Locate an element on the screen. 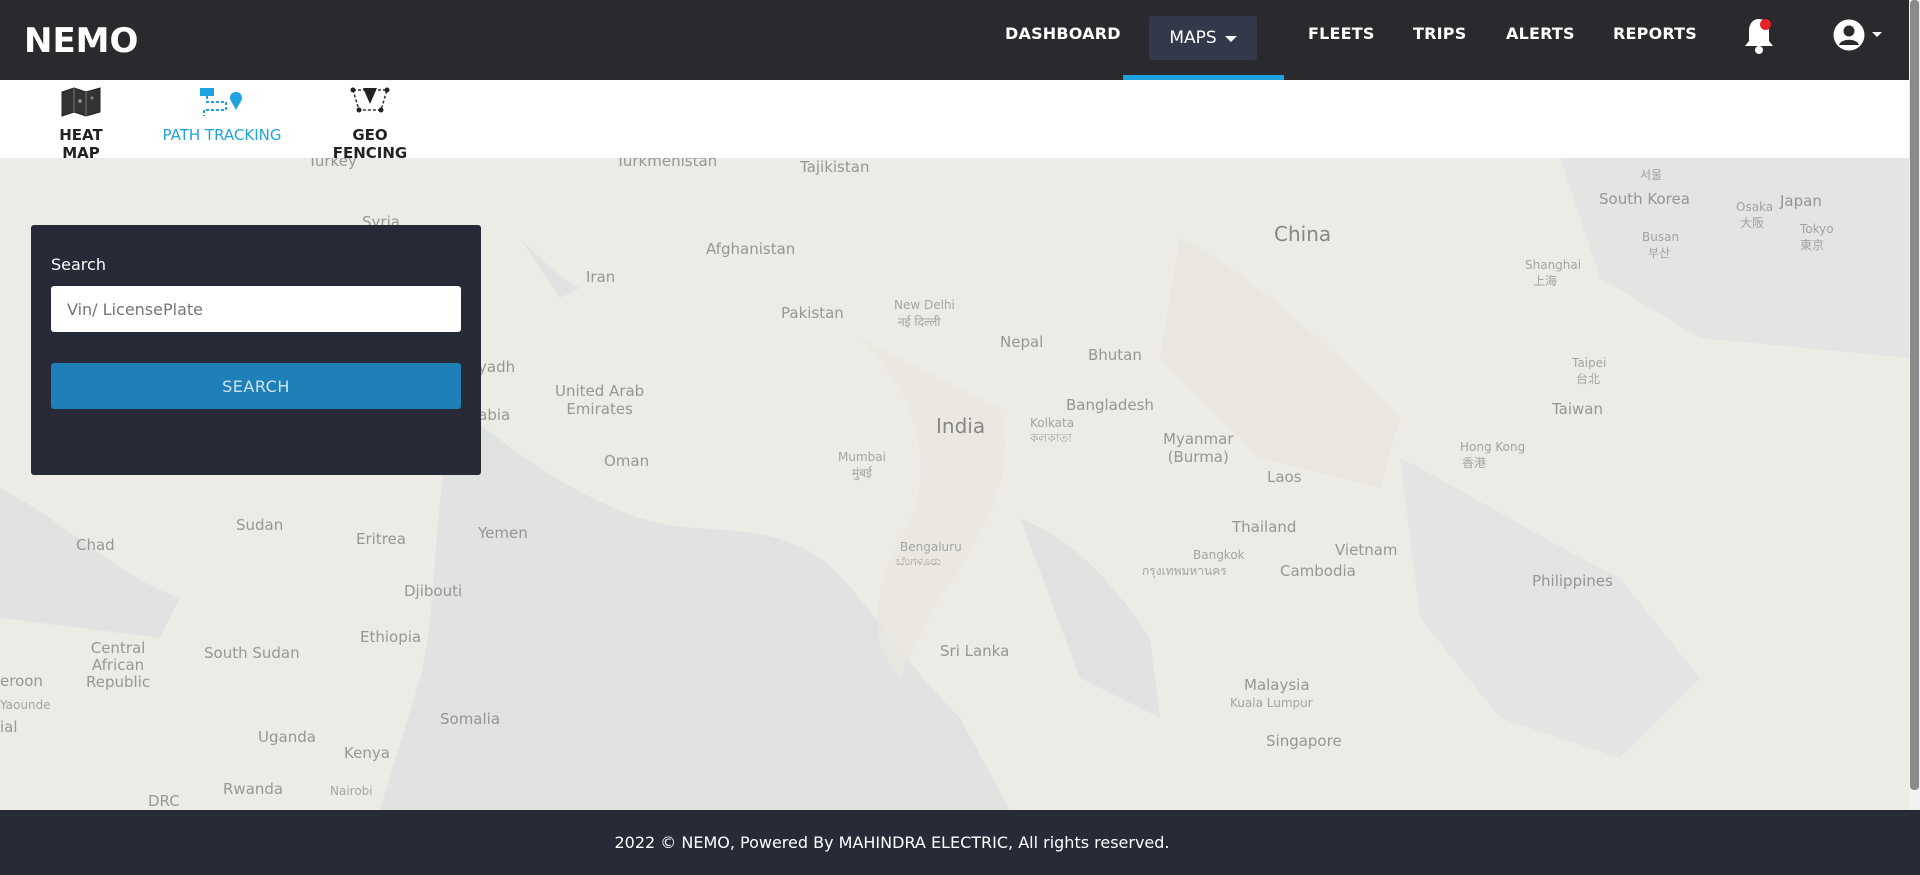 Image resolution: width=1920 pixels, height=875 pixels. map-label: China is located at coordinates (1303, 234).